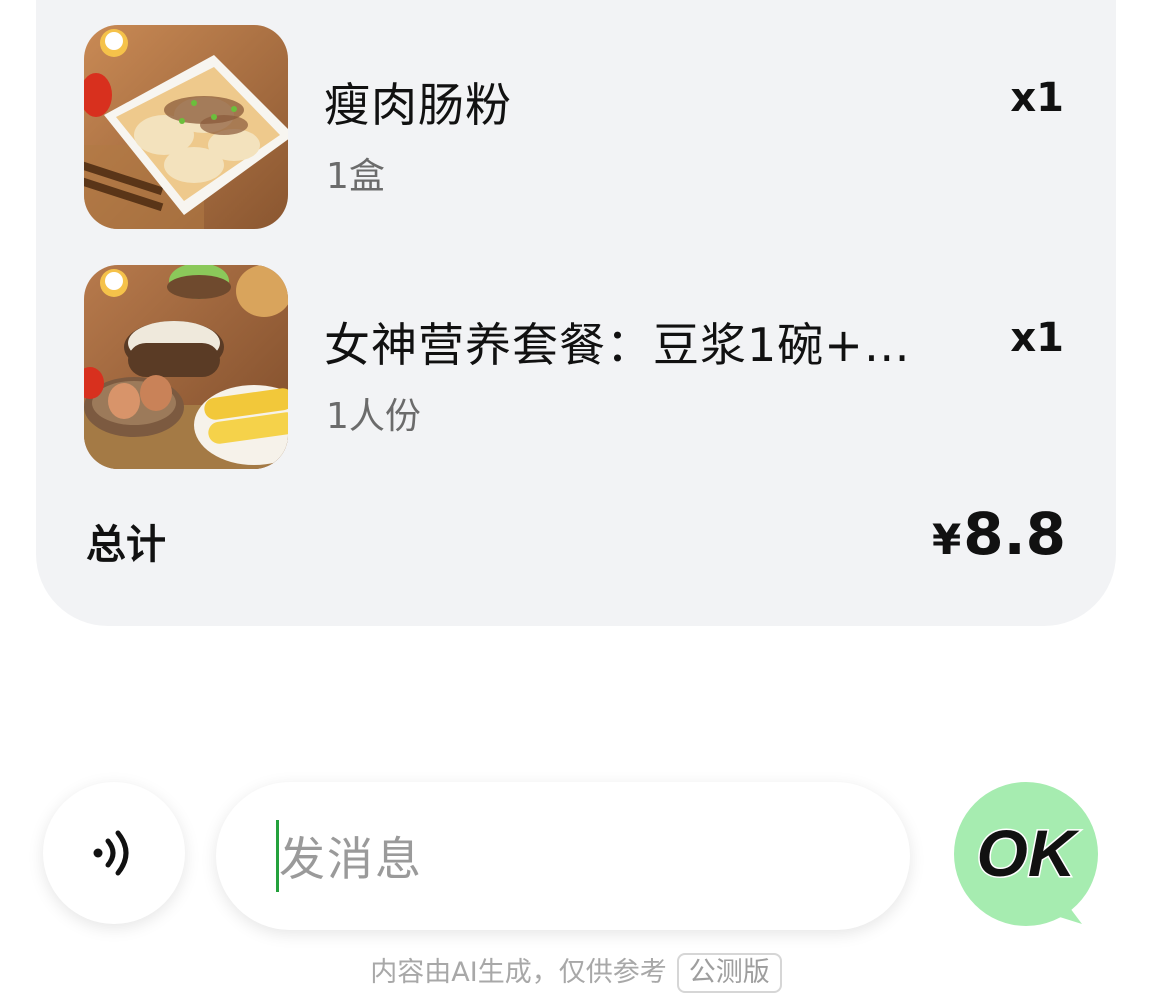 This screenshot has height=1004, width=1152. Describe the element at coordinates (729, 973) in the screenshot. I see `beta-badge: 公测版` at that location.